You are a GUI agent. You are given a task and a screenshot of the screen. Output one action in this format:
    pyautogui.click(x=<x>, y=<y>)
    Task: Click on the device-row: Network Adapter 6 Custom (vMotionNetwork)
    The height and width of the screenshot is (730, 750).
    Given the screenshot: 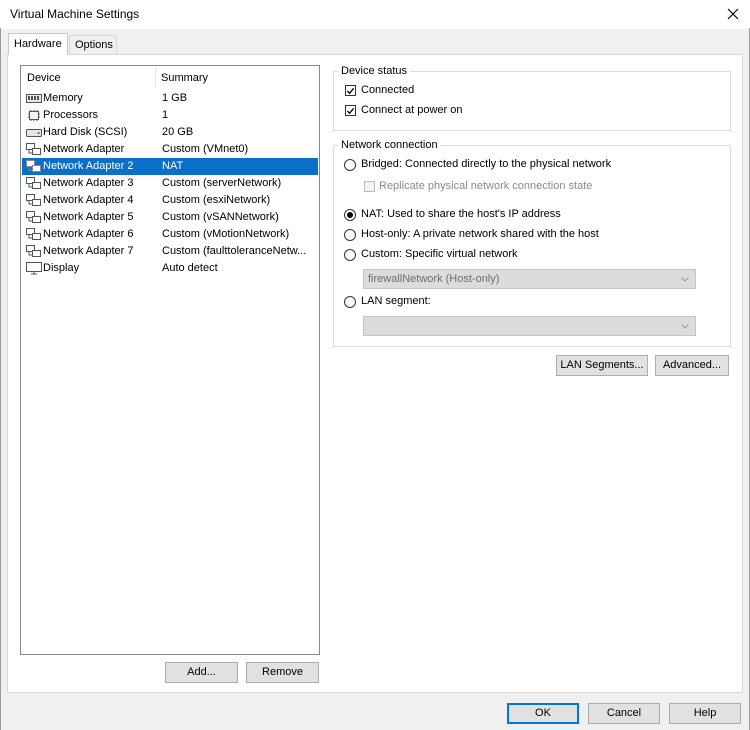 What is the action you would take?
    pyautogui.click(x=170, y=234)
    